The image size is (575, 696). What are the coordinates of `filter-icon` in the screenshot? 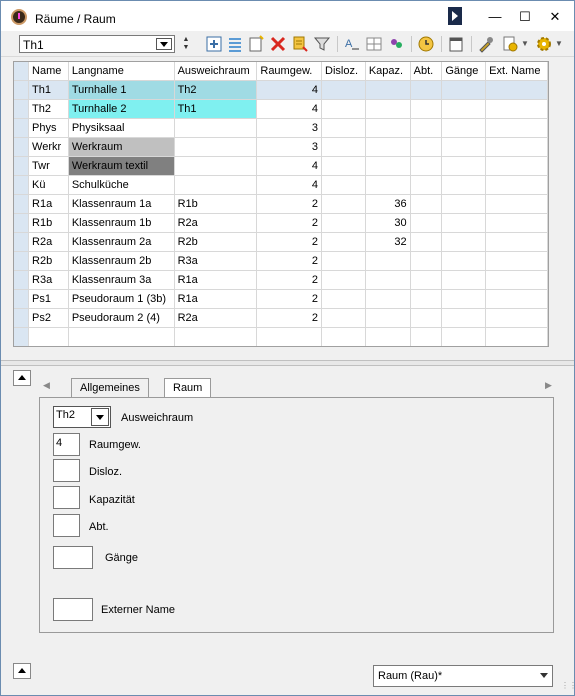 It's located at (322, 44).